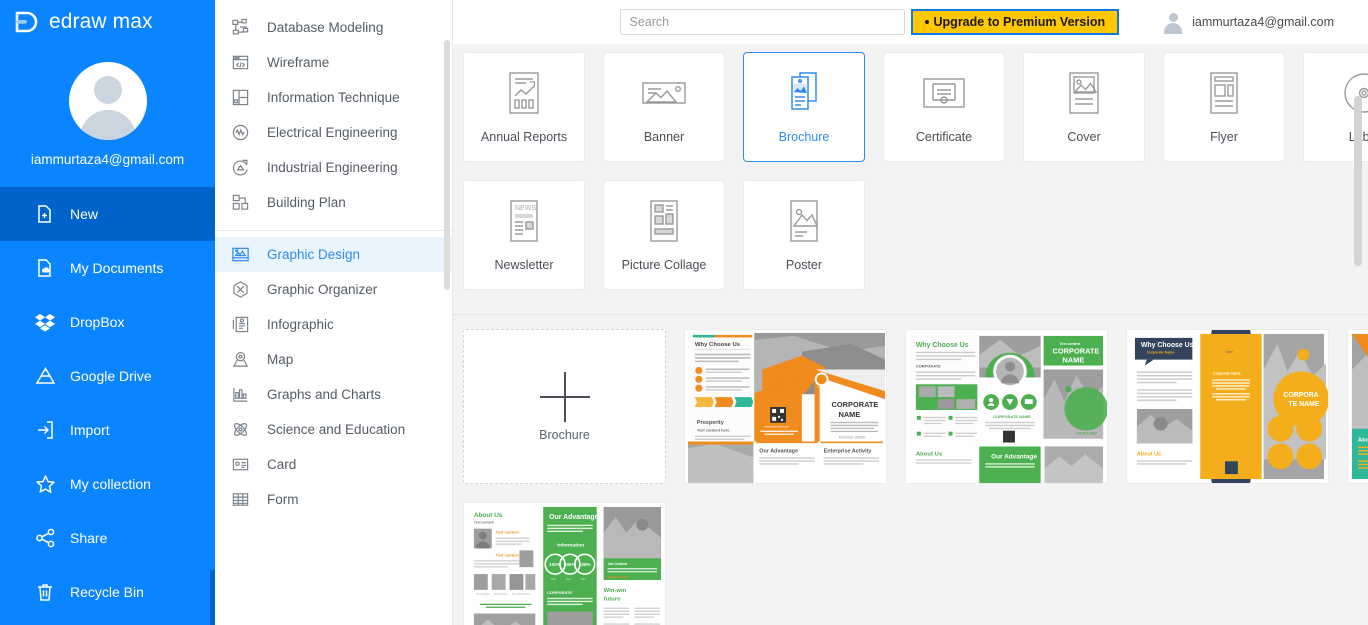  What do you see at coordinates (45, 268) in the screenshot?
I see `my-documents-icon` at bounding box center [45, 268].